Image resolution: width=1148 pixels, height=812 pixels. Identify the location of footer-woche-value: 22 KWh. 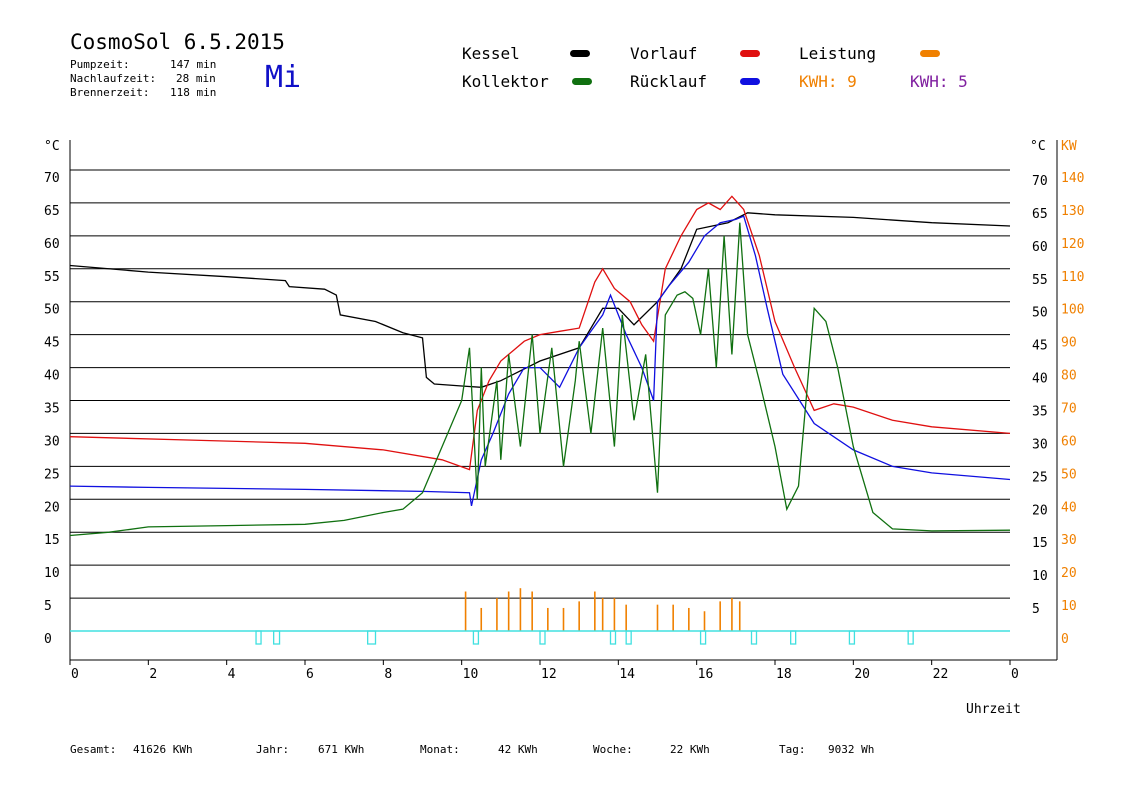
(690, 749).